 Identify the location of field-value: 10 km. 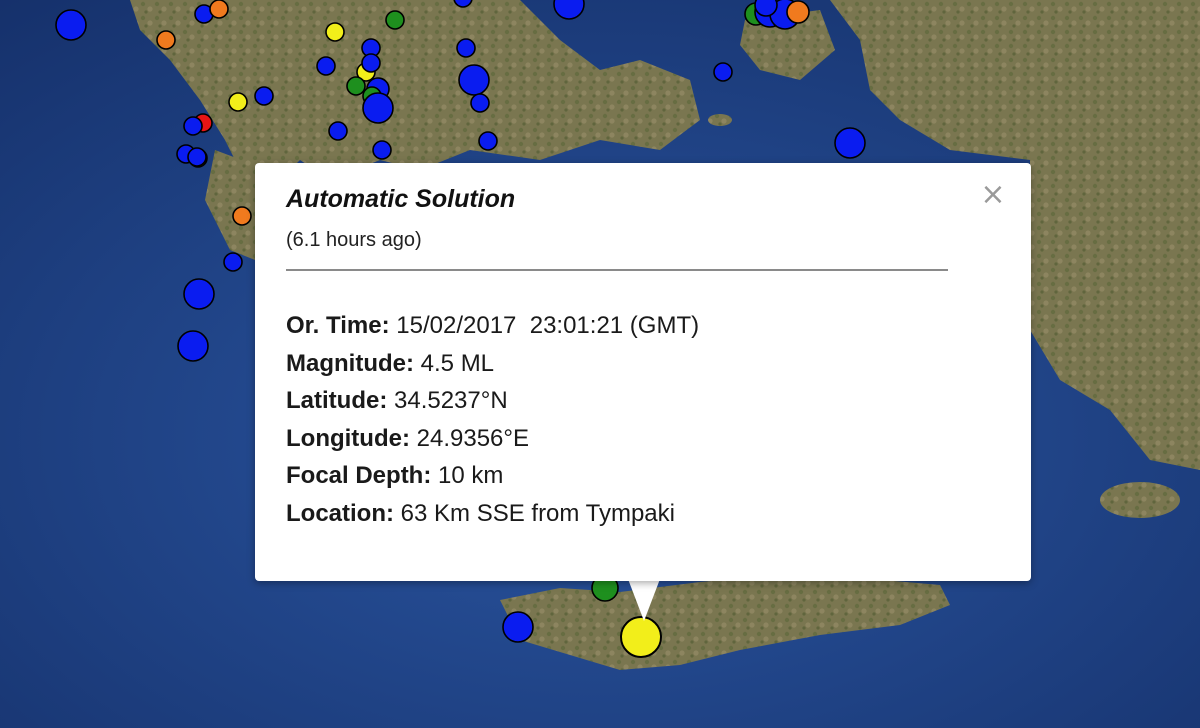
(471, 475).